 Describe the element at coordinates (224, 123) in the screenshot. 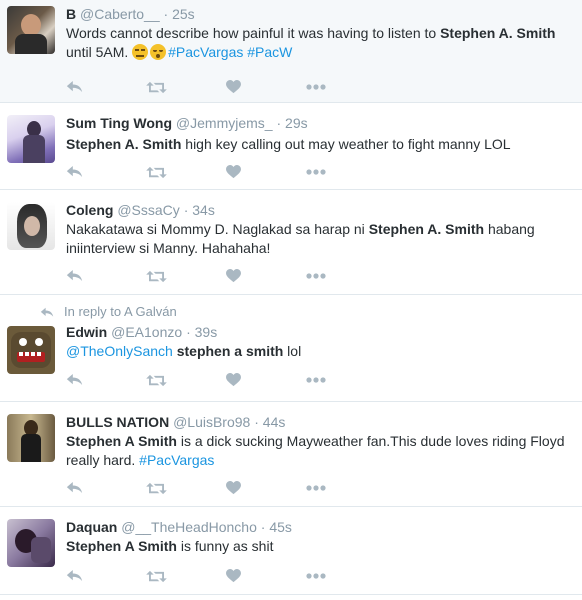

I see `author-handle: @Jemmyjems_` at that location.